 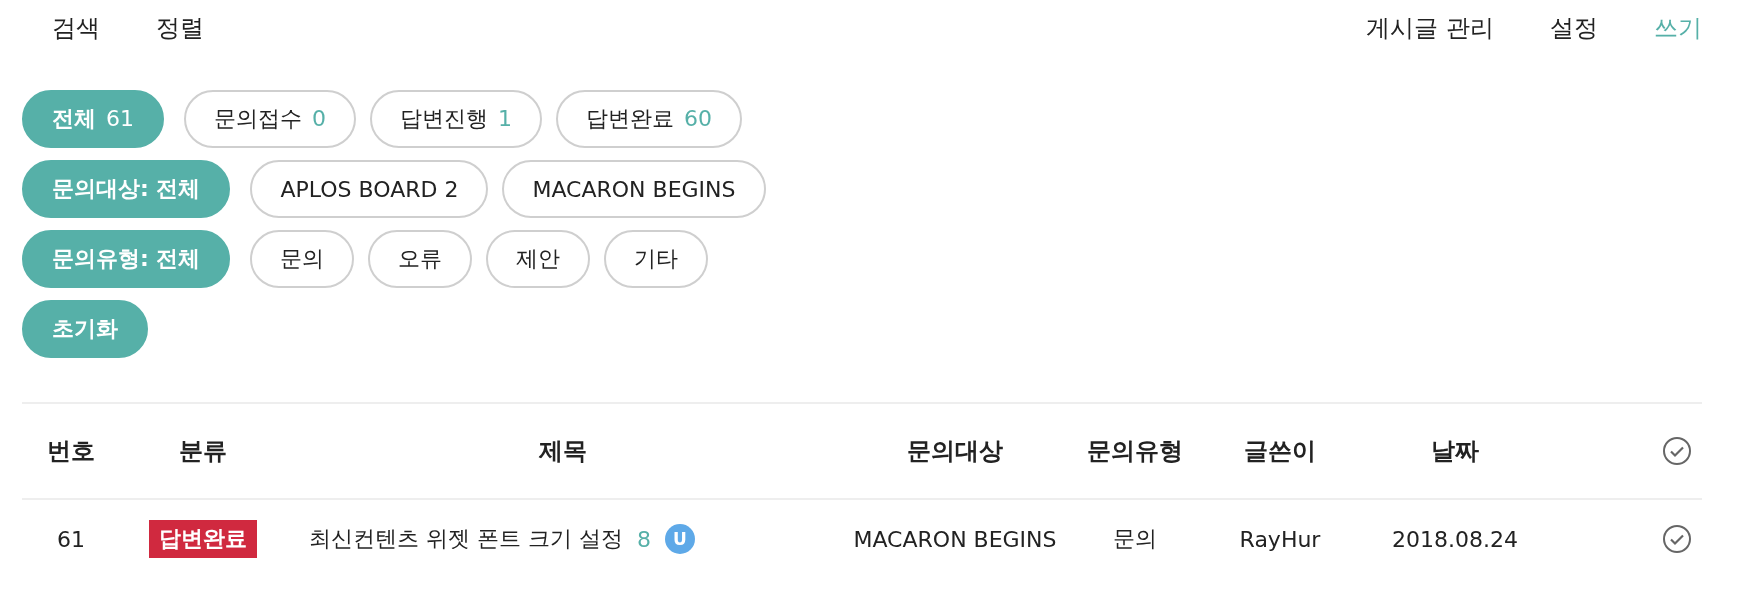 I want to click on nav-link: 설정, so click(x=1574, y=28).